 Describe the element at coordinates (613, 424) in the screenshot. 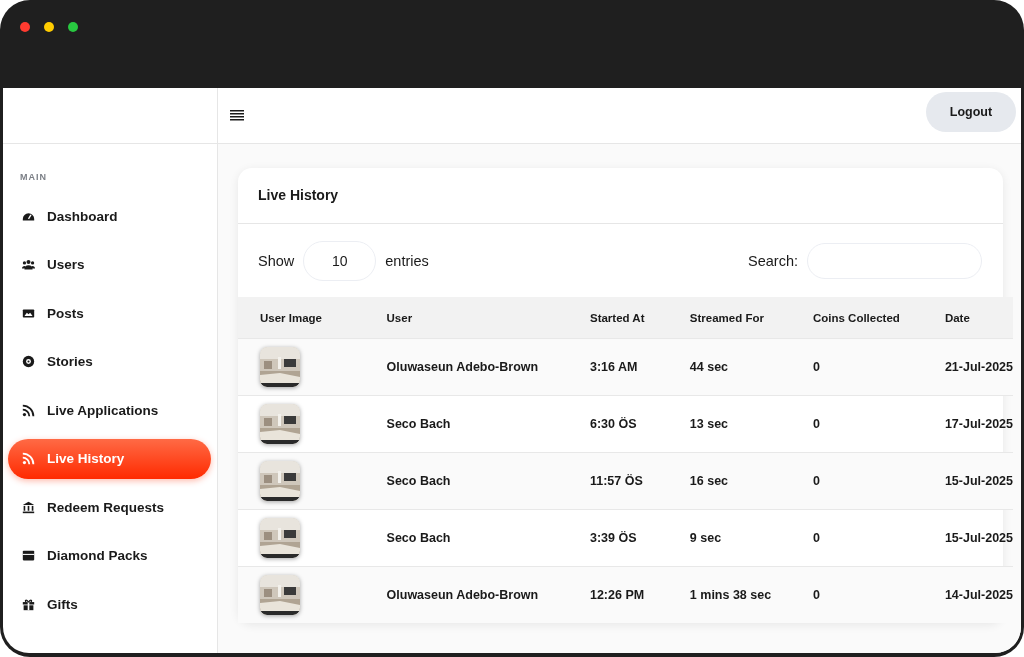

I see `table-cell: 6:30 ÖS` at that location.